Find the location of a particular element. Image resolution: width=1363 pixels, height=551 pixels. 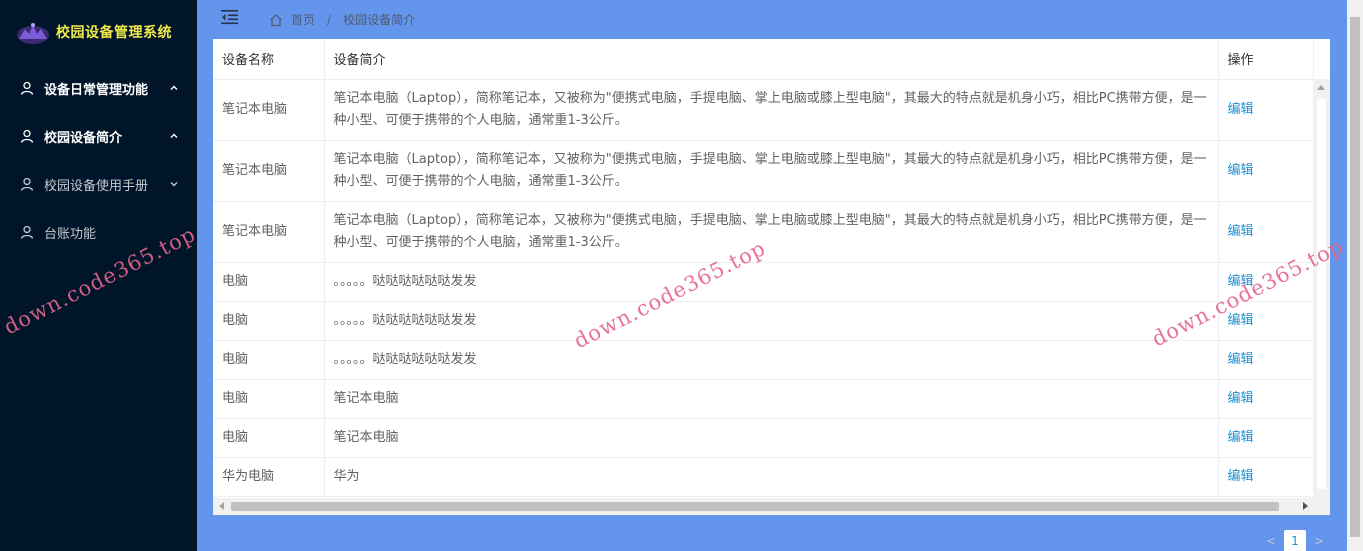

page-number-1: 1 is located at coordinates (1295, 540).